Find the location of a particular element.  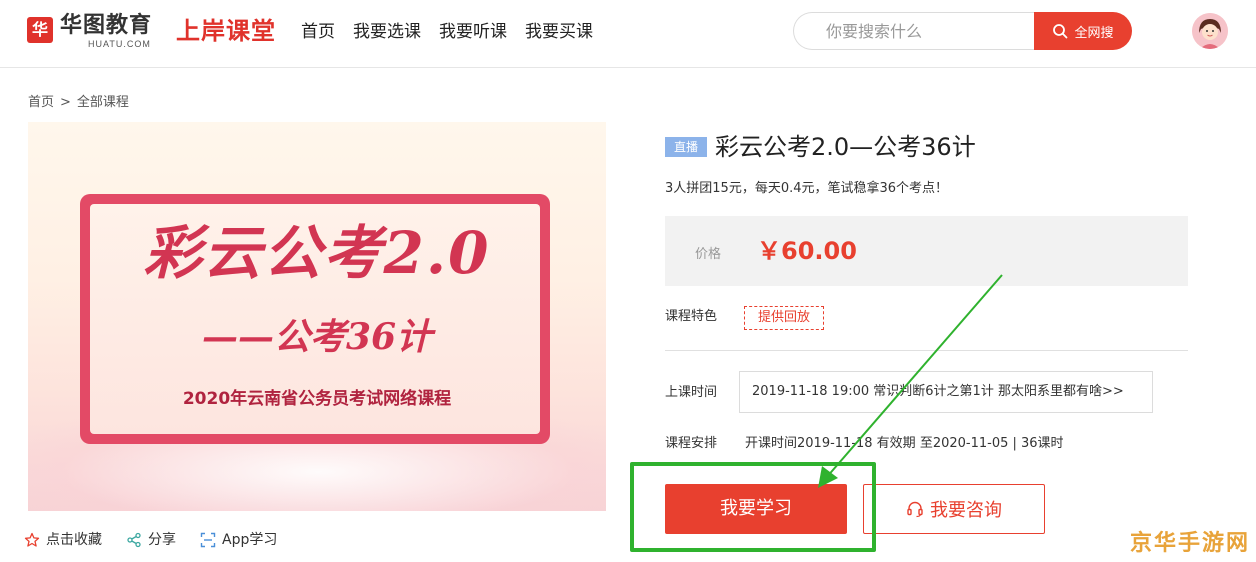

banner-actions: 点击收藏 分享 App学习 is located at coordinates (150, 540).